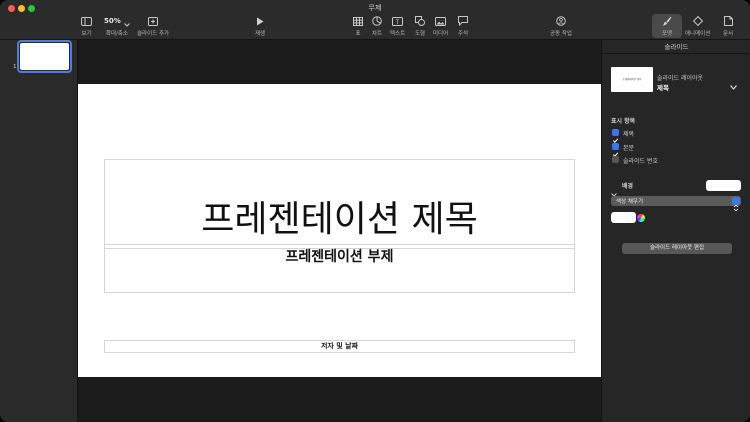 Image resolution: width=750 pixels, height=422 pixels. I want to click on format-label: 포맷, so click(667, 34).